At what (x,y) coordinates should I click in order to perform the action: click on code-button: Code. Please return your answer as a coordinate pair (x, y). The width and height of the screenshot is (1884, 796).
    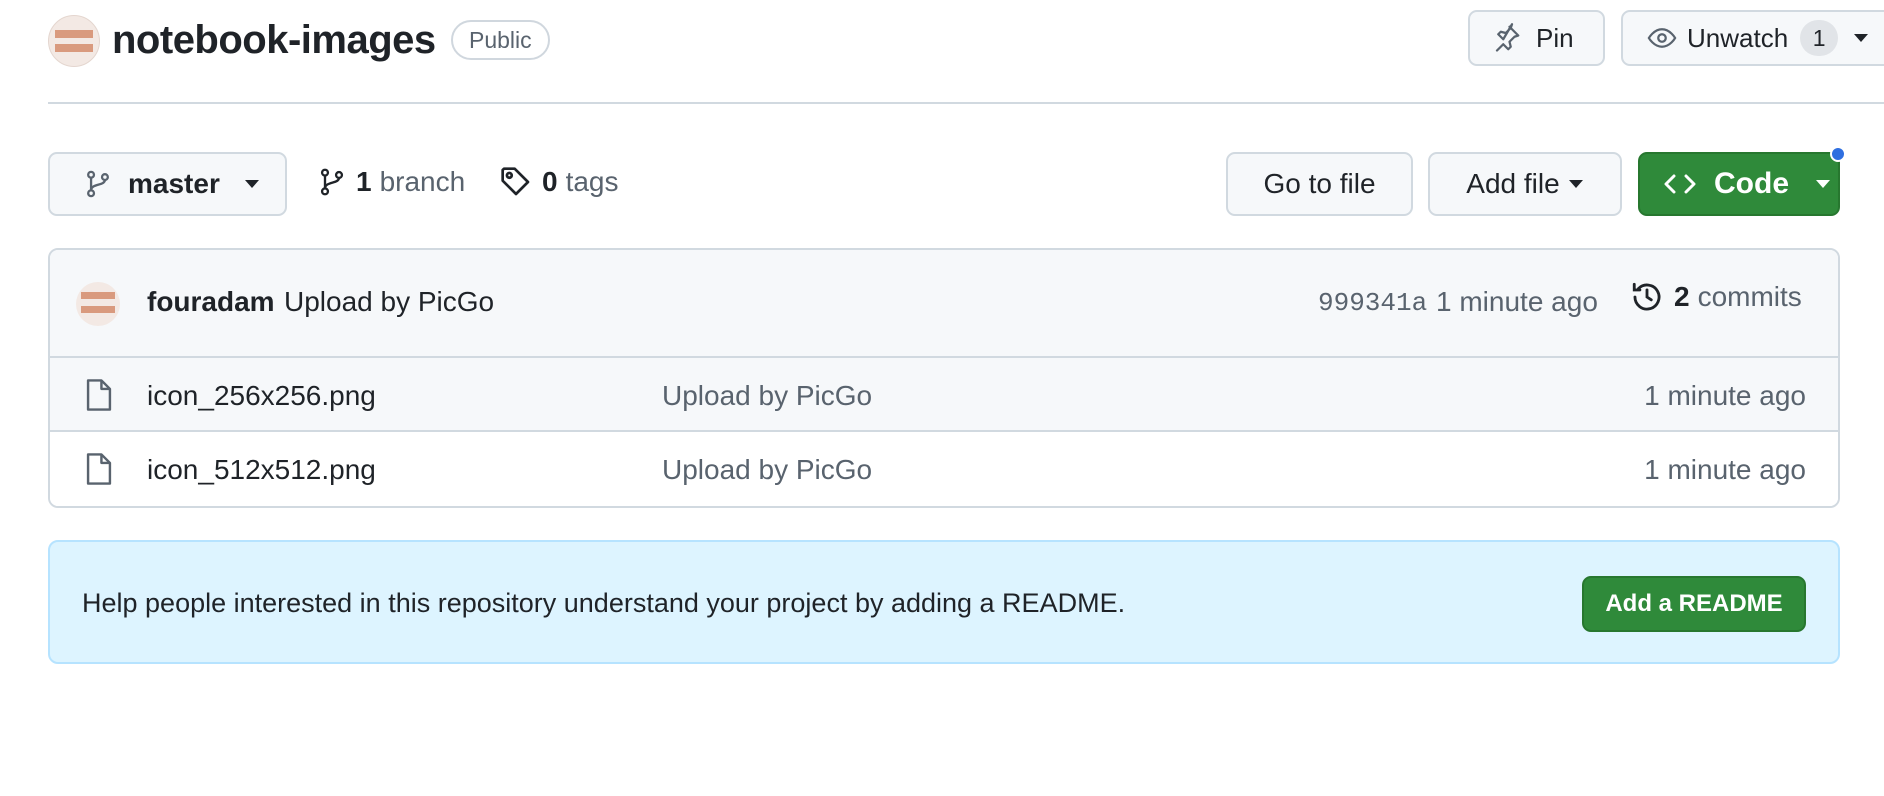
    Looking at the image, I should click on (1739, 184).